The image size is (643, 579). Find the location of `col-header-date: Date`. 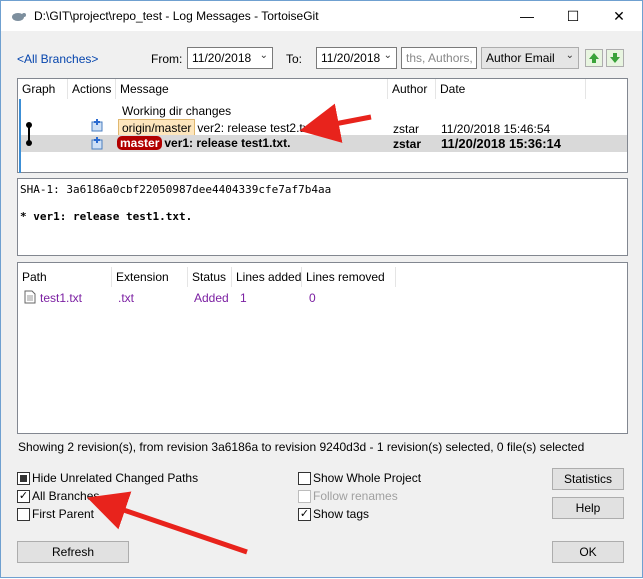

col-header-date: Date is located at coordinates (511, 89).